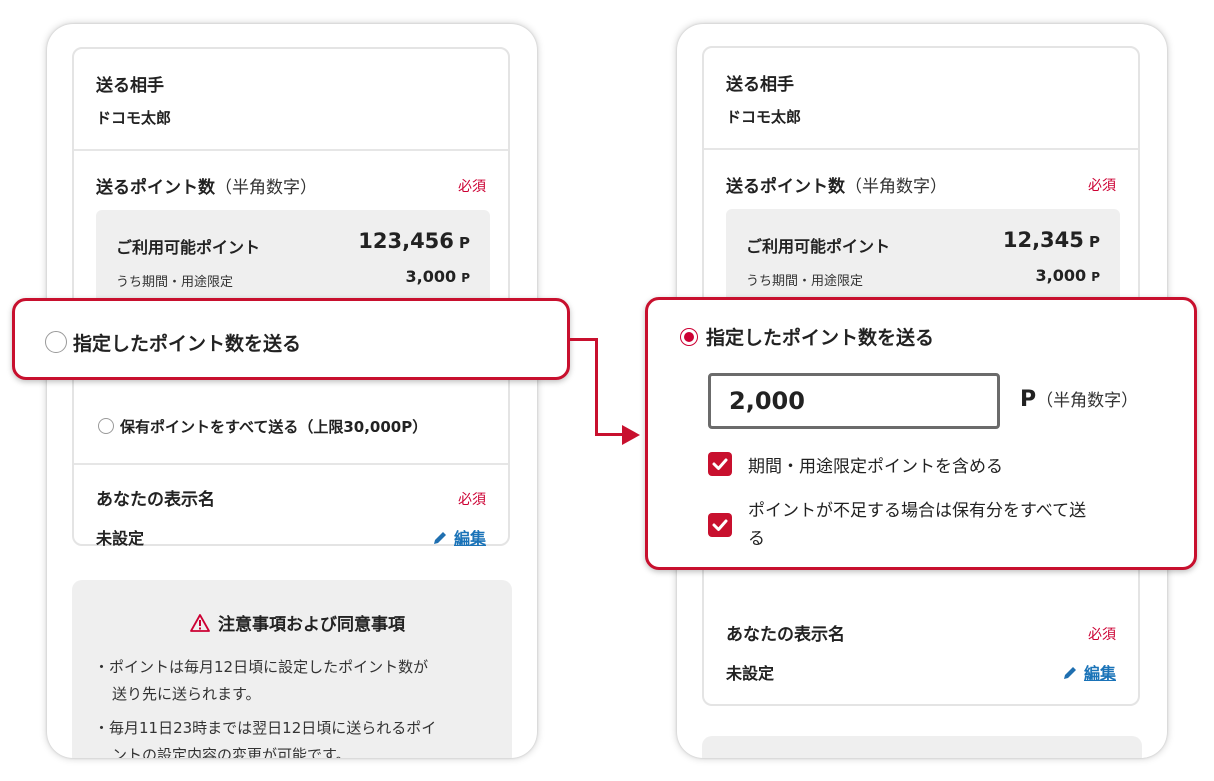 Image resolution: width=1214 pixels, height=781 pixels. I want to click on notice-box, so click(922, 747).